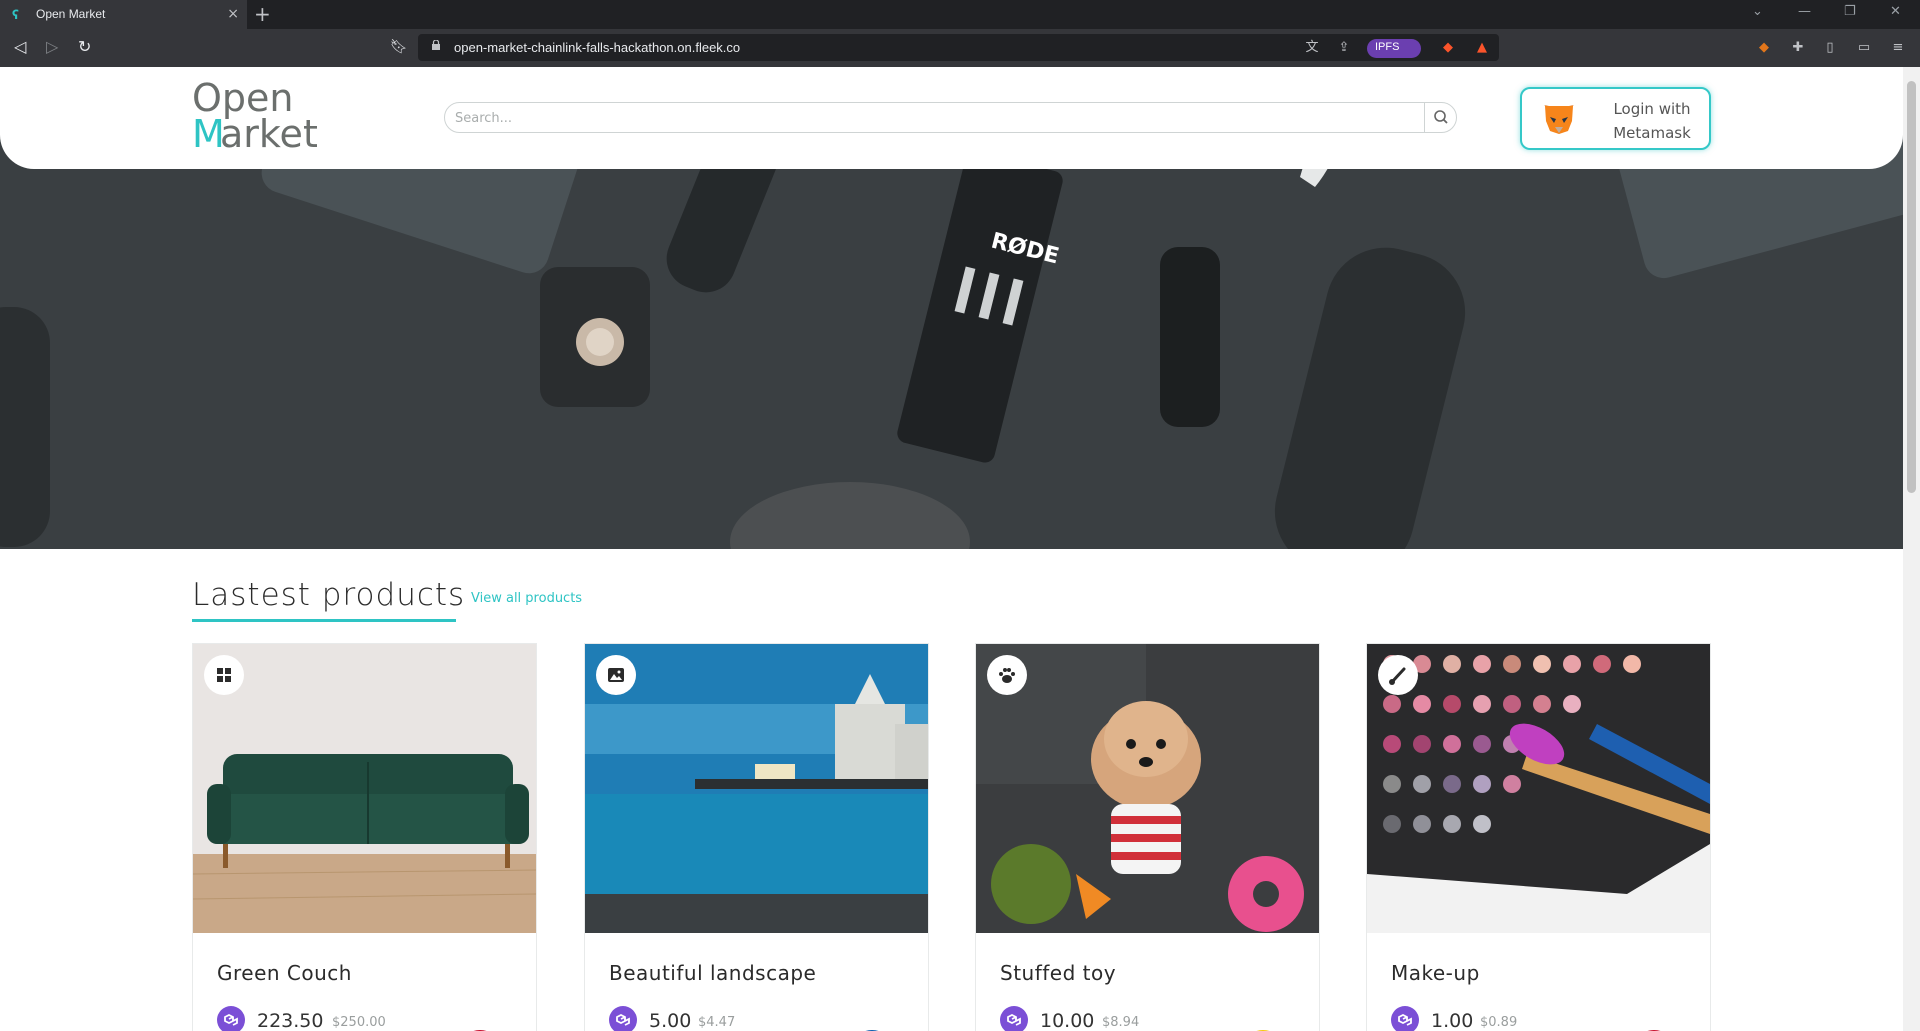 The height and width of the screenshot is (1031, 1920). What do you see at coordinates (1499, 1022) in the screenshot?
I see `product-usd-price: $0.89` at bounding box center [1499, 1022].